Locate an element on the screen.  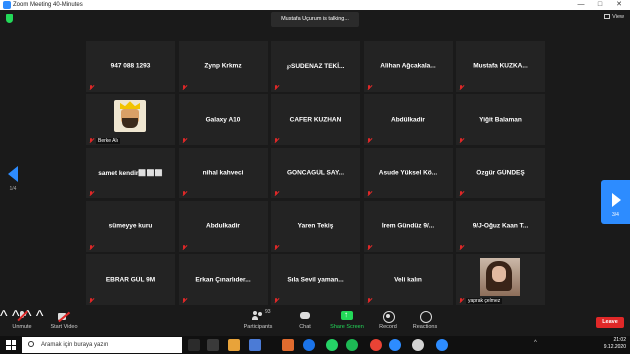
share-screen-label: Share Screen is located at coordinates (347, 327).